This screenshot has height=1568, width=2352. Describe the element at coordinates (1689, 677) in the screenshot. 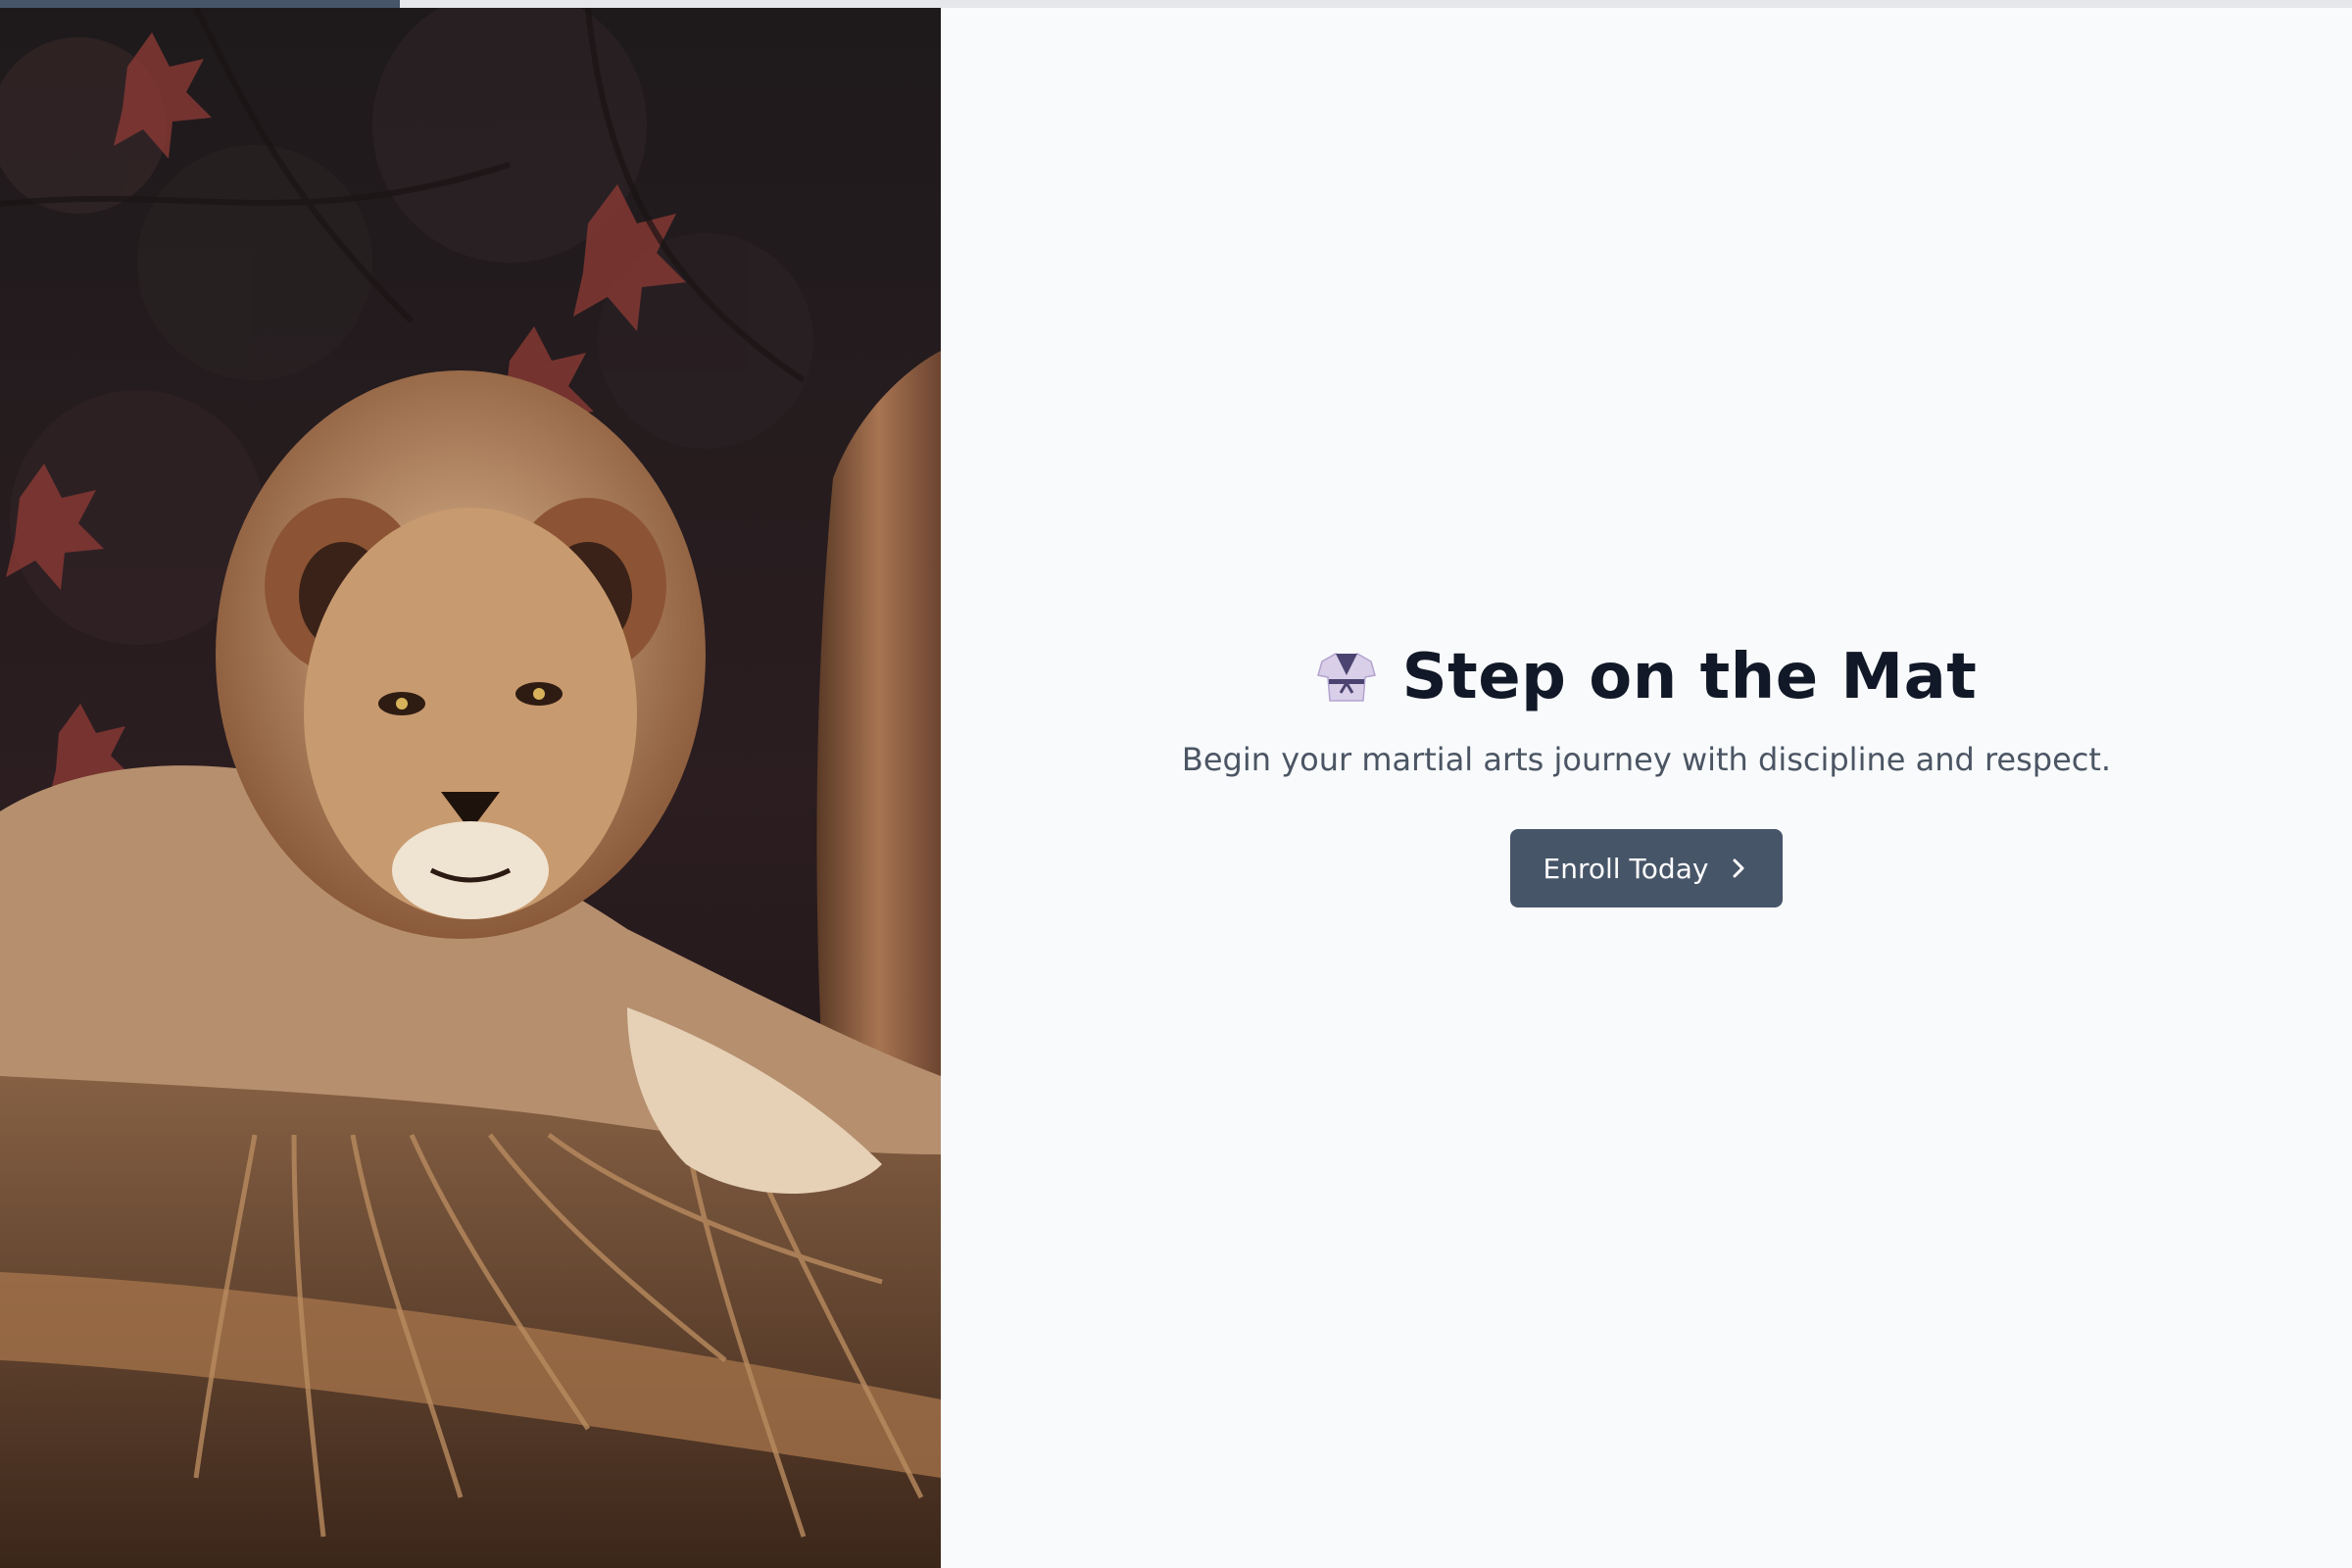

I see `page-title: Step on the Mat` at that location.